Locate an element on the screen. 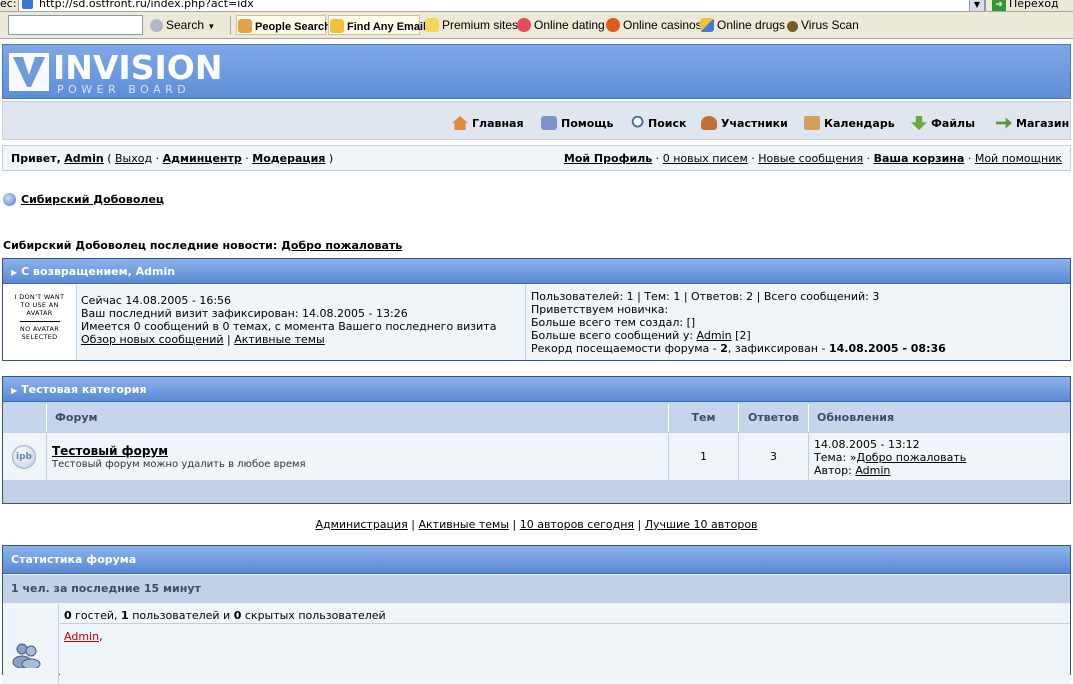 The width and height of the screenshot is (1073, 684). hidden-count: 0 is located at coordinates (237, 615).